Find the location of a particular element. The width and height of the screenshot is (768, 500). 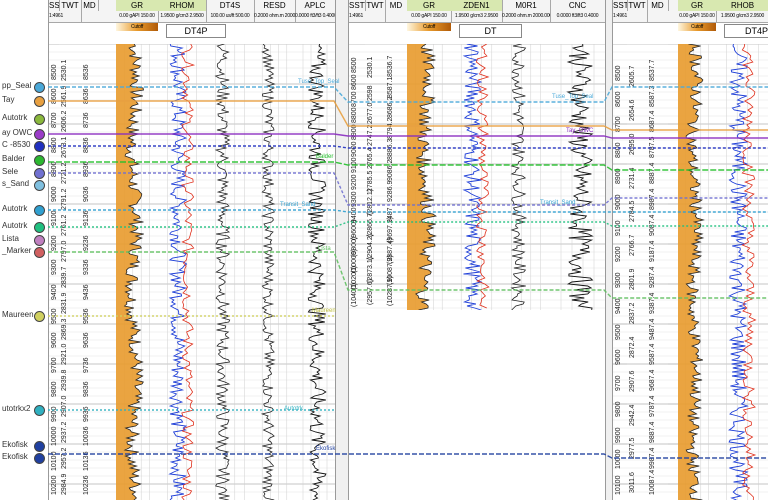

depth-label: 9387.4 is located at coordinates (652, 303).